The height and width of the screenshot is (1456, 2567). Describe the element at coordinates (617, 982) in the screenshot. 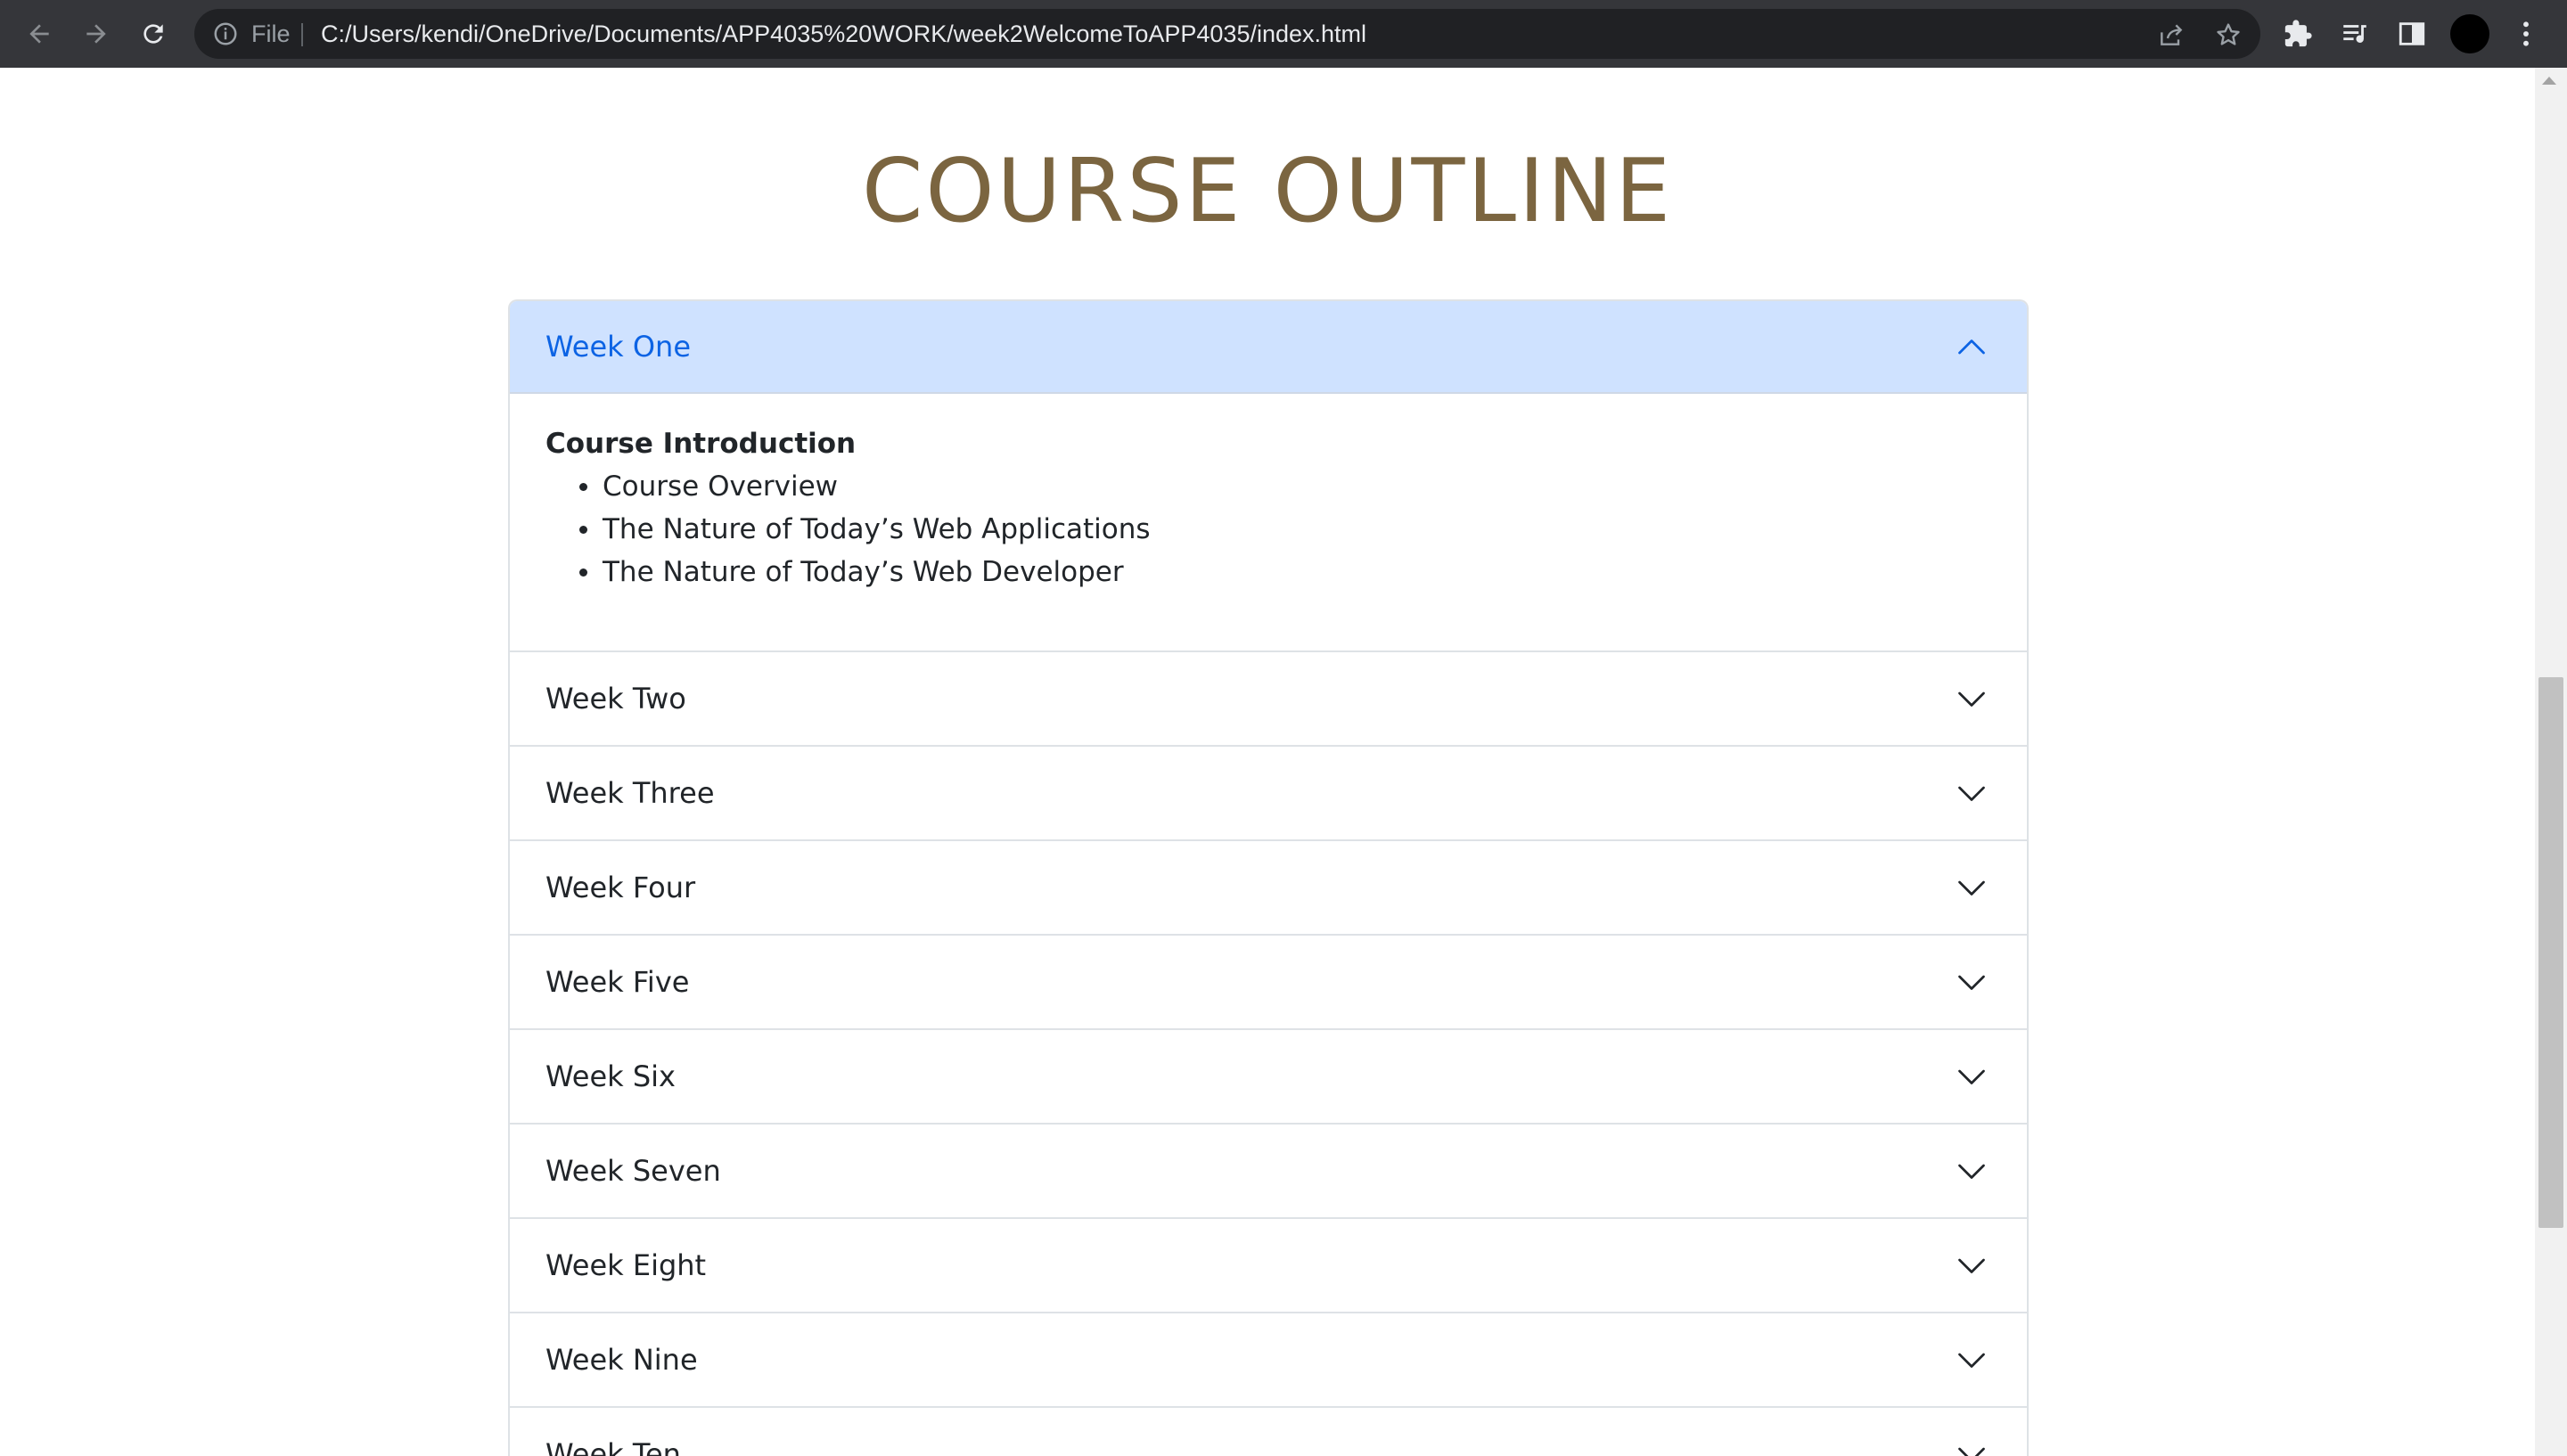

I see `accordion-header-label: Week Five` at that location.